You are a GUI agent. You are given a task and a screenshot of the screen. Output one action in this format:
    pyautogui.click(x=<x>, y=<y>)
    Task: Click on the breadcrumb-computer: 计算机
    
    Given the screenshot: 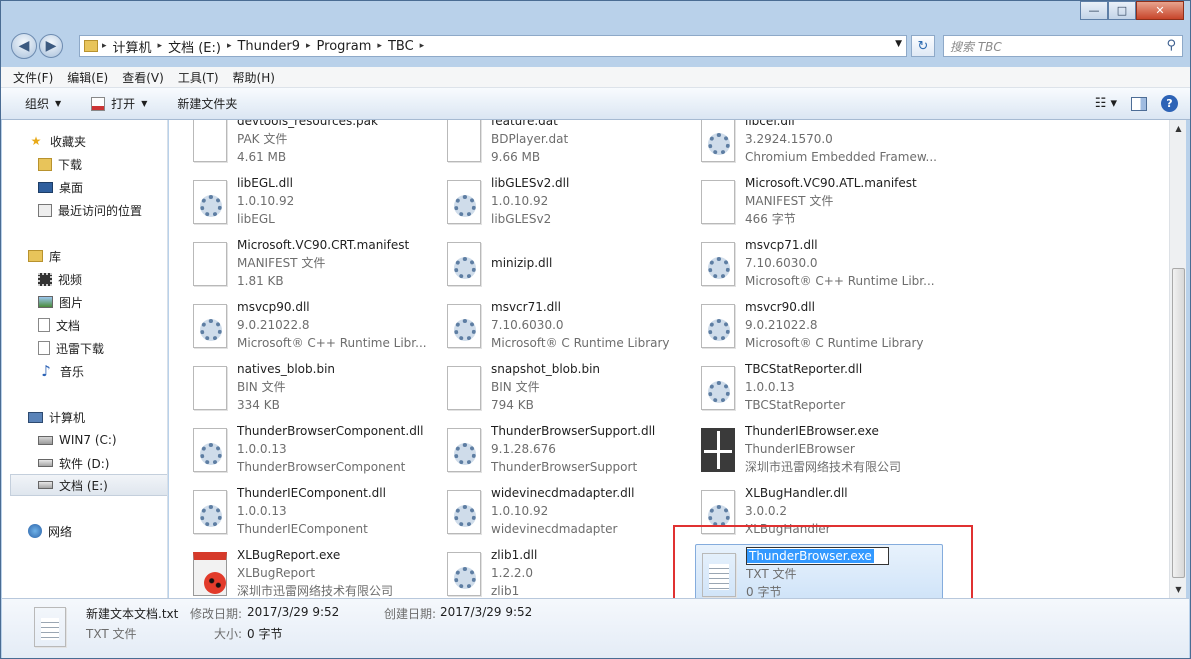 What is the action you would take?
    pyautogui.click(x=132, y=46)
    